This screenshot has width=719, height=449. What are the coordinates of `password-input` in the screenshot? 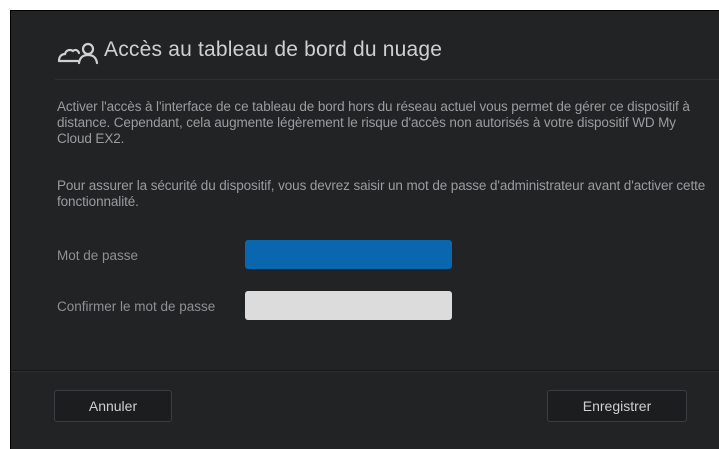 It's located at (348, 254).